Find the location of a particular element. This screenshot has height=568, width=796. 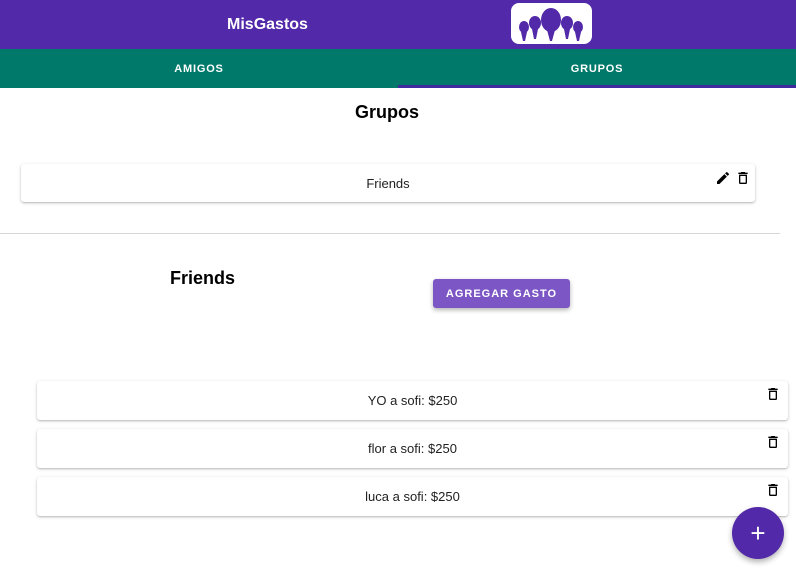

expense-item: flor a sofi: $250 is located at coordinates (412, 448).